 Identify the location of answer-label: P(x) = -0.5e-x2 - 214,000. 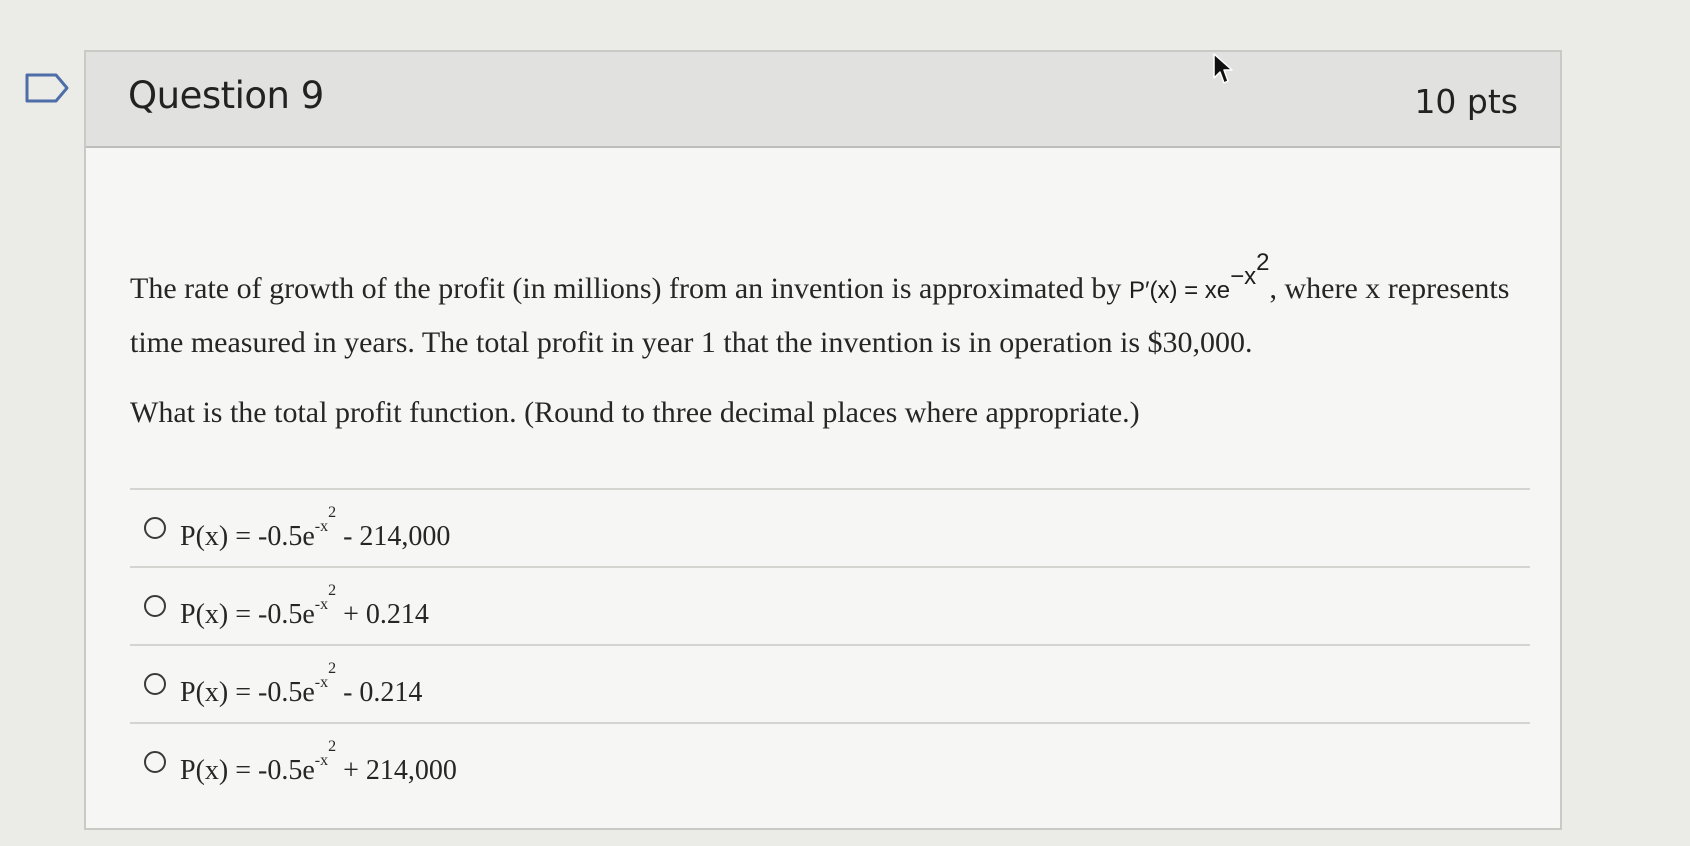
(315, 527).